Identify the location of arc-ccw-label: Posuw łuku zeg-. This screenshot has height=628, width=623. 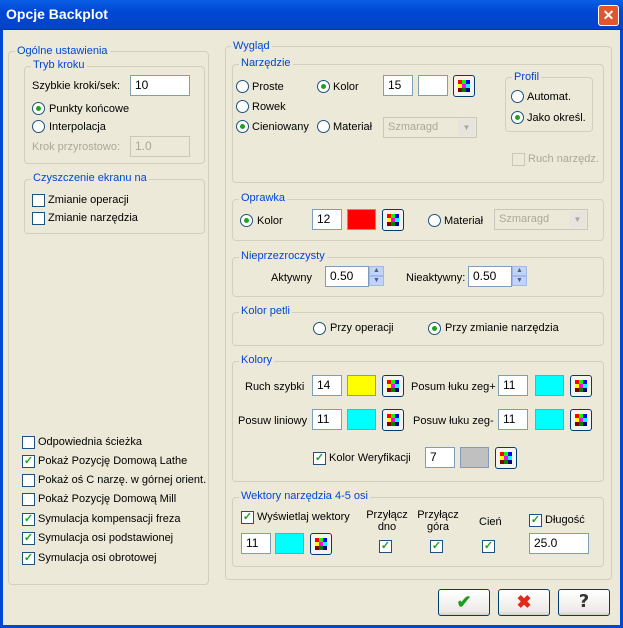
(453, 421).